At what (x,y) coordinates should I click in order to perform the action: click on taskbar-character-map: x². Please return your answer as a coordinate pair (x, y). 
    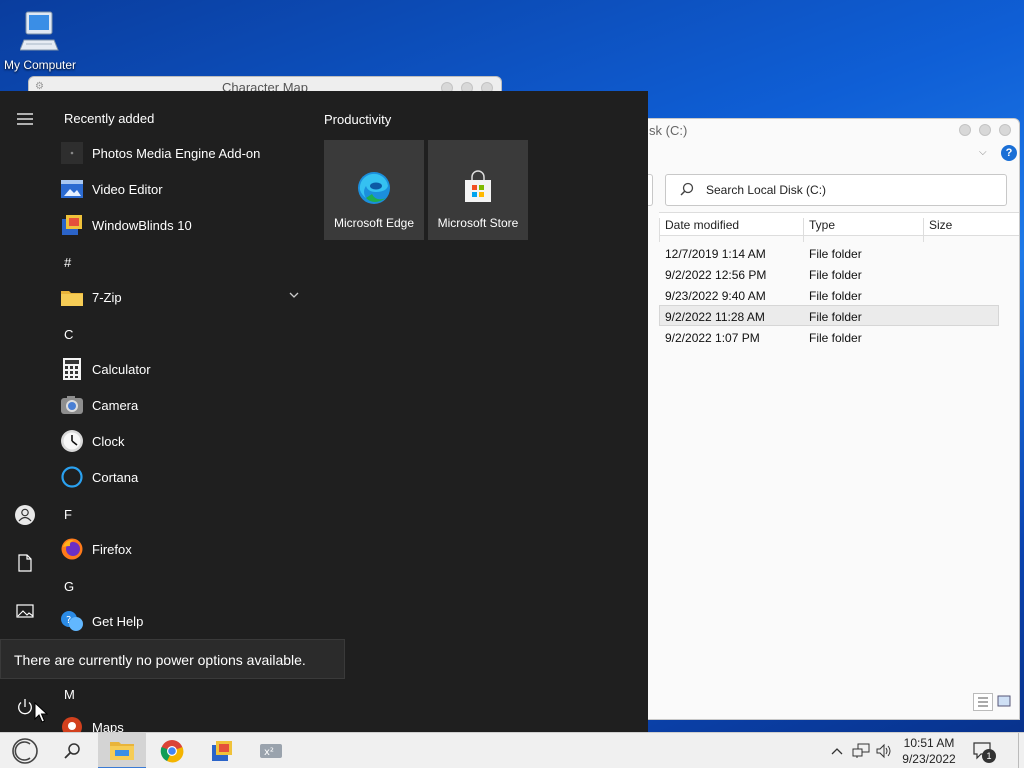
    Looking at the image, I should click on (271, 750).